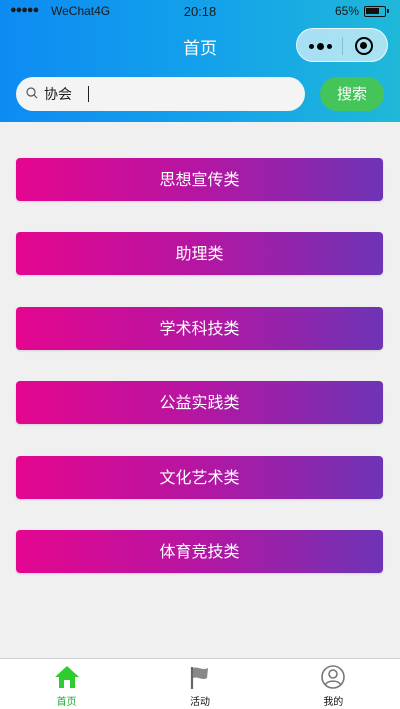 This screenshot has width=400, height=709. I want to click on search-input, so click(169, 94).